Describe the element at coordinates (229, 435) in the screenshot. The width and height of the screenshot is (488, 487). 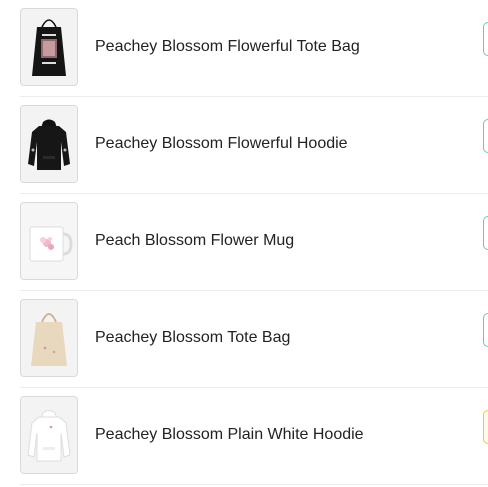
I see `product-name: Peachey Blossom Plain White Hoodie` at that location.